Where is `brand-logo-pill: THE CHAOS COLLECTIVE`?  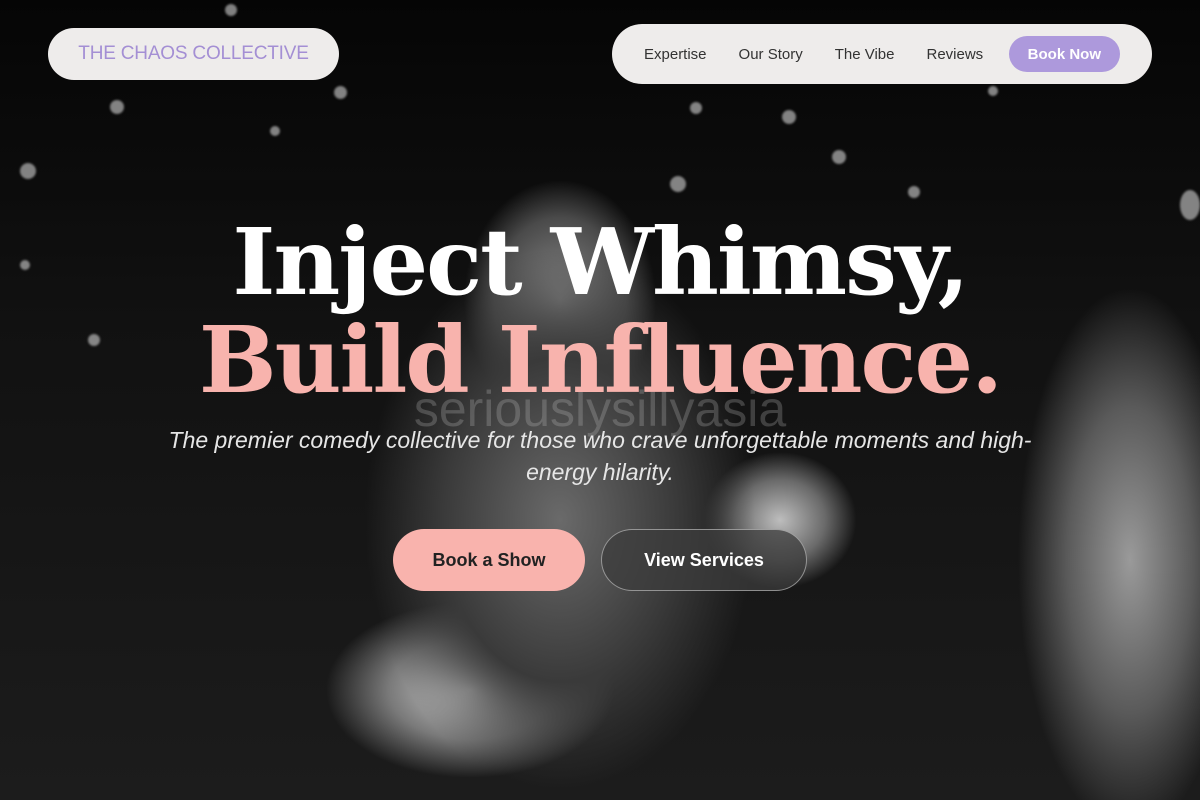
brand-logo-pill: THE CHAOS COLLECTIVE is located at coordinates (193, 54).